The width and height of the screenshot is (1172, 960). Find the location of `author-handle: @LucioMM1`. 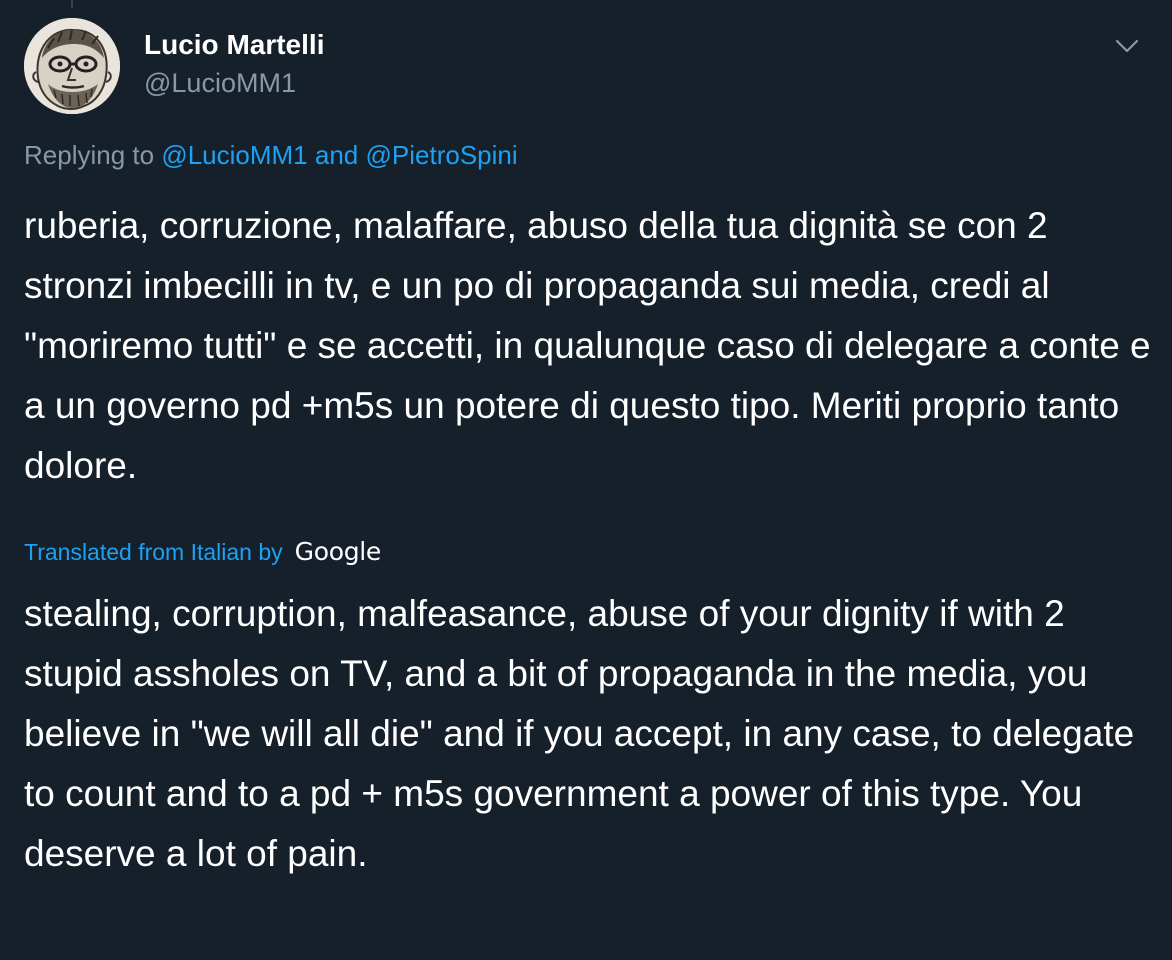

author-handle: @LucioMM1 is located at coordinates (234, 83).